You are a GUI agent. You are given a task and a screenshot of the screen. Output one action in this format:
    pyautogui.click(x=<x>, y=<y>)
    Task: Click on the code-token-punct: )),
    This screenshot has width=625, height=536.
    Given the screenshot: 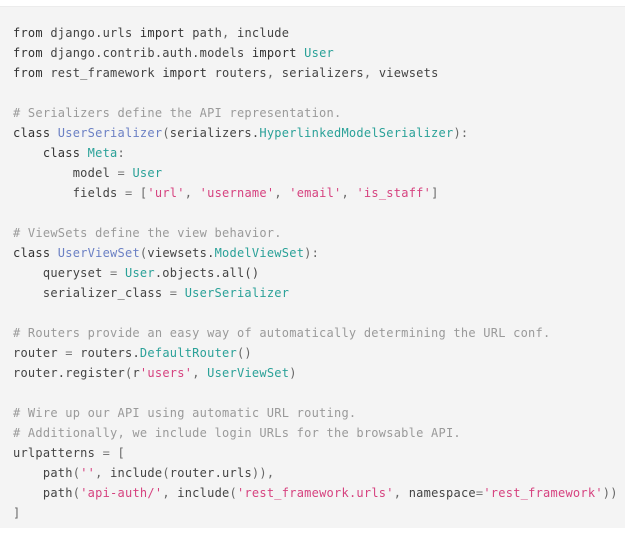 What is the action you would take?
    pyautogui.click(x=263, y=473)
    